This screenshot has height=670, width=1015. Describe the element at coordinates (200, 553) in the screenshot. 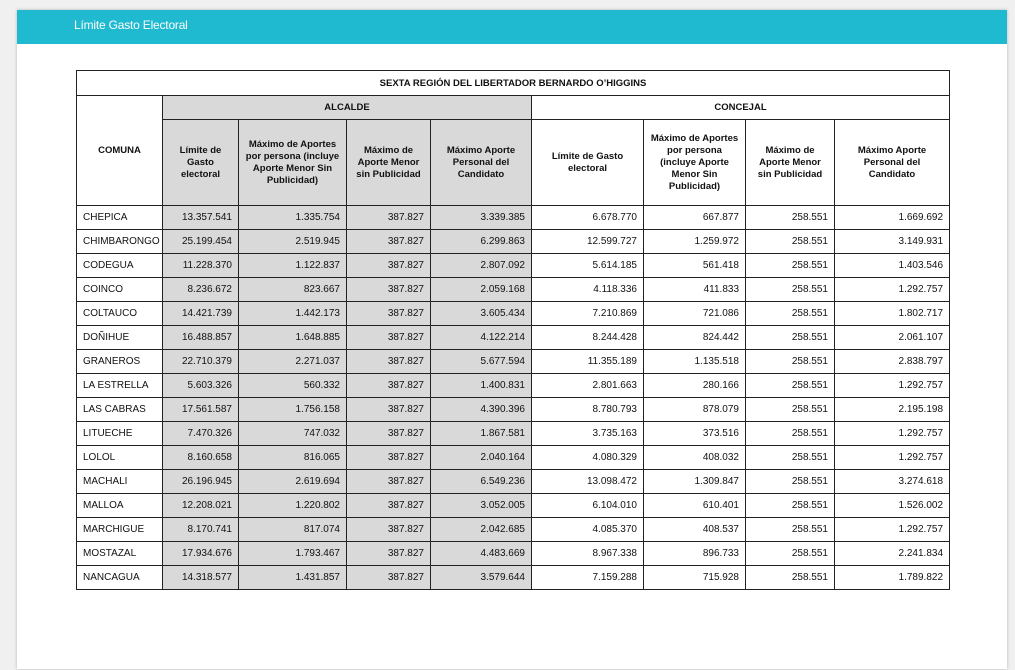

I see `value-cell: 17.934.676` at that location.